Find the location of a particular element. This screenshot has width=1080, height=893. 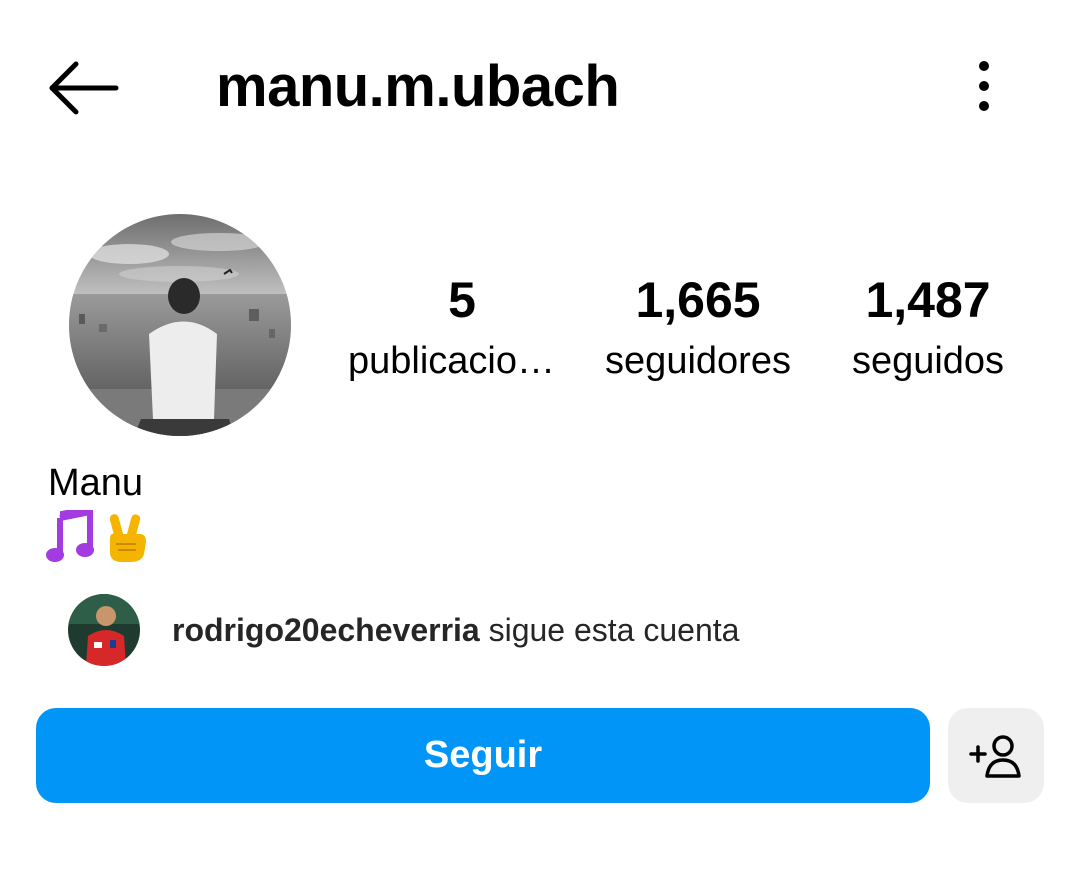

posts-count: 5 is located at coordinates (462, 300).